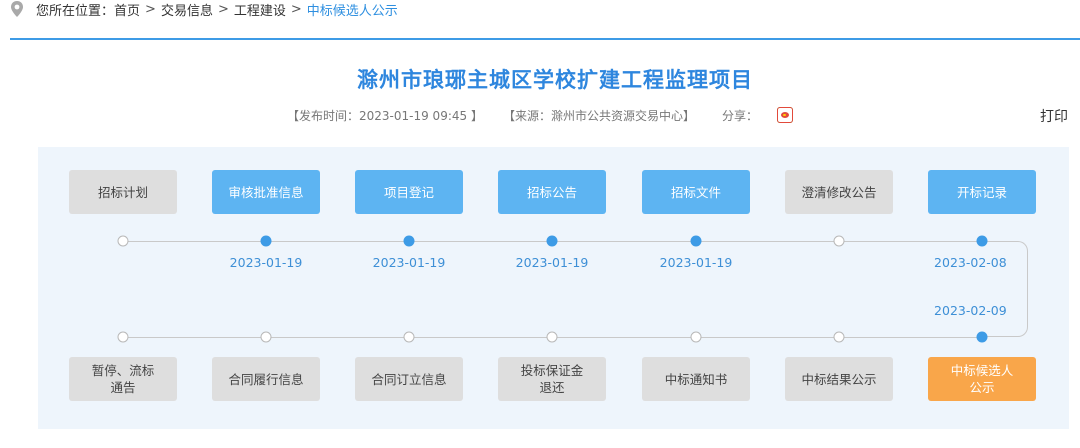 Image resolution: width=1080 pixels, height=448 pixels. What do you see at coordinates (696, 379) in the screenshot?
I see `flow-step-bottom-5: 中标通知书` at bounding box center [696, 379].